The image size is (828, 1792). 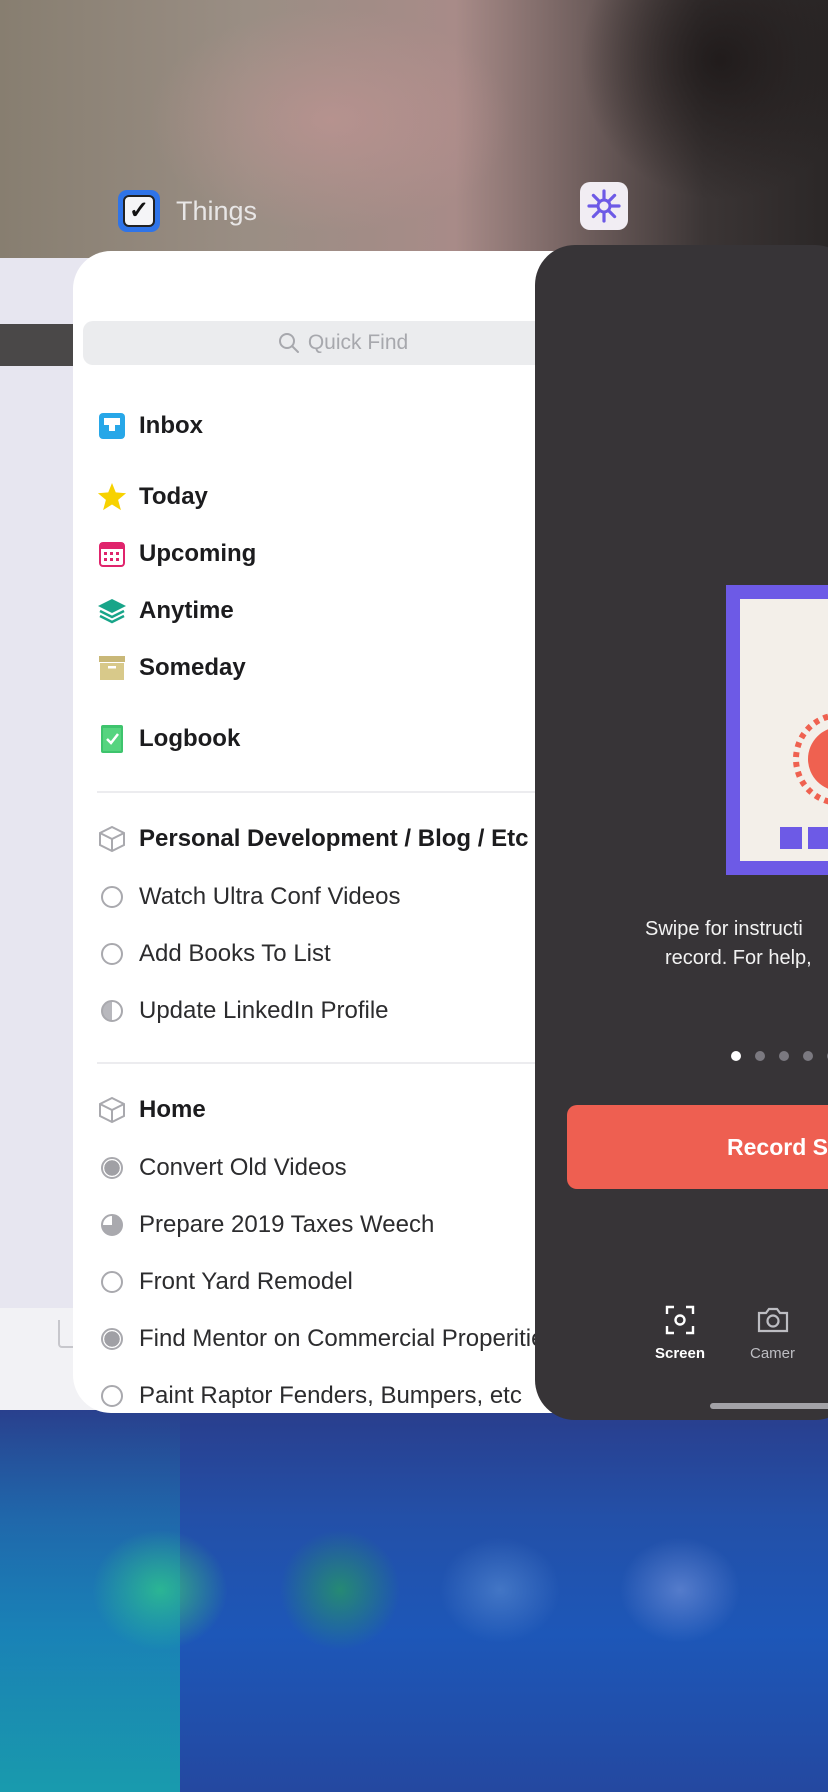 I want to click on task-row: Add Books To List, so click(x=214, y=954).